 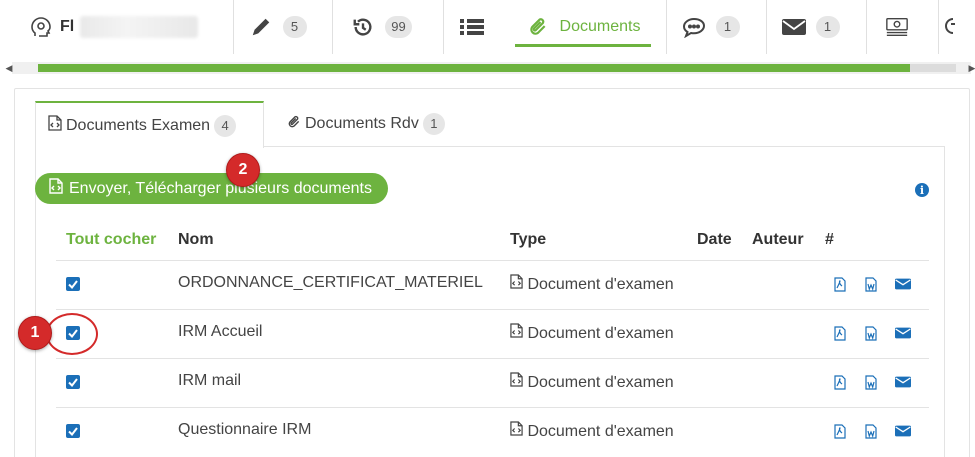 I want to click on actions-column-header: #, so click(x=829, y=239).